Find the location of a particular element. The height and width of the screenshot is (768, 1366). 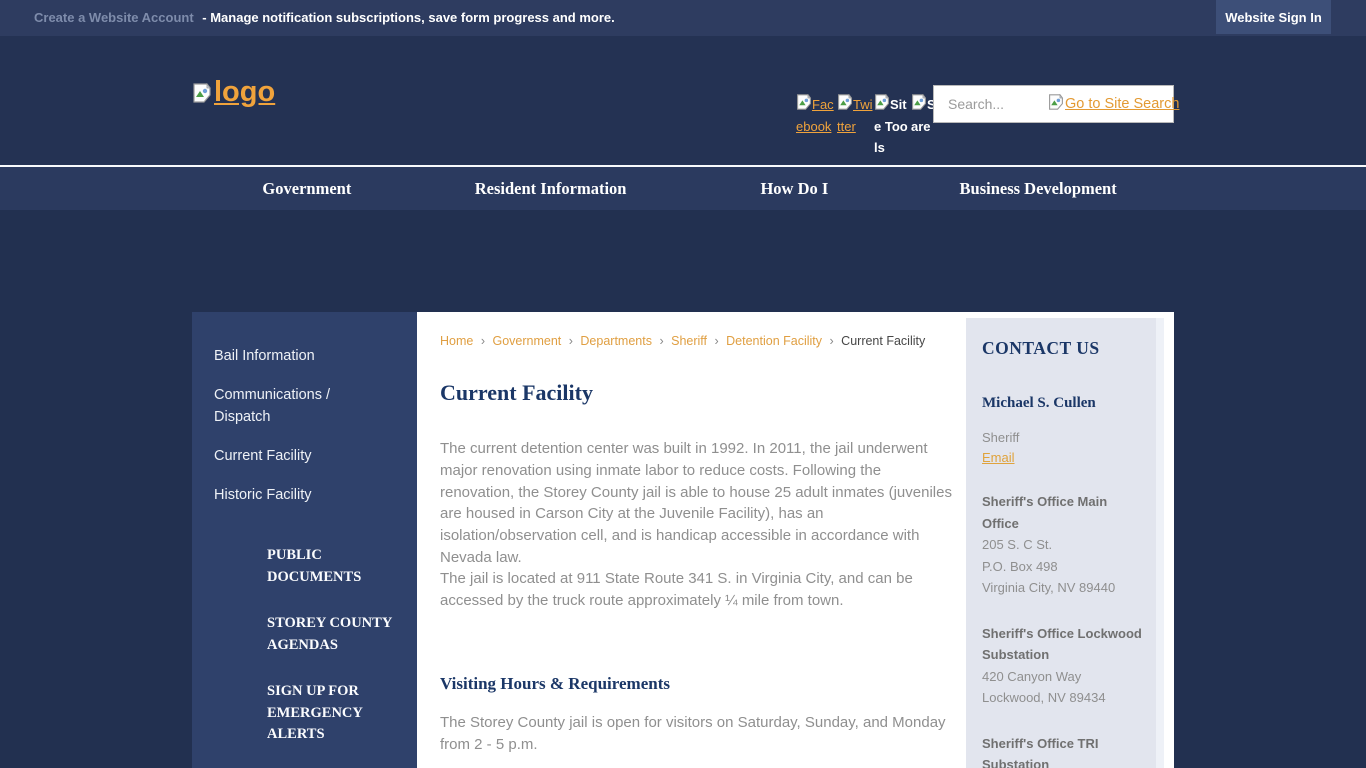

facebook-icon is located at coordinates (804, 104).